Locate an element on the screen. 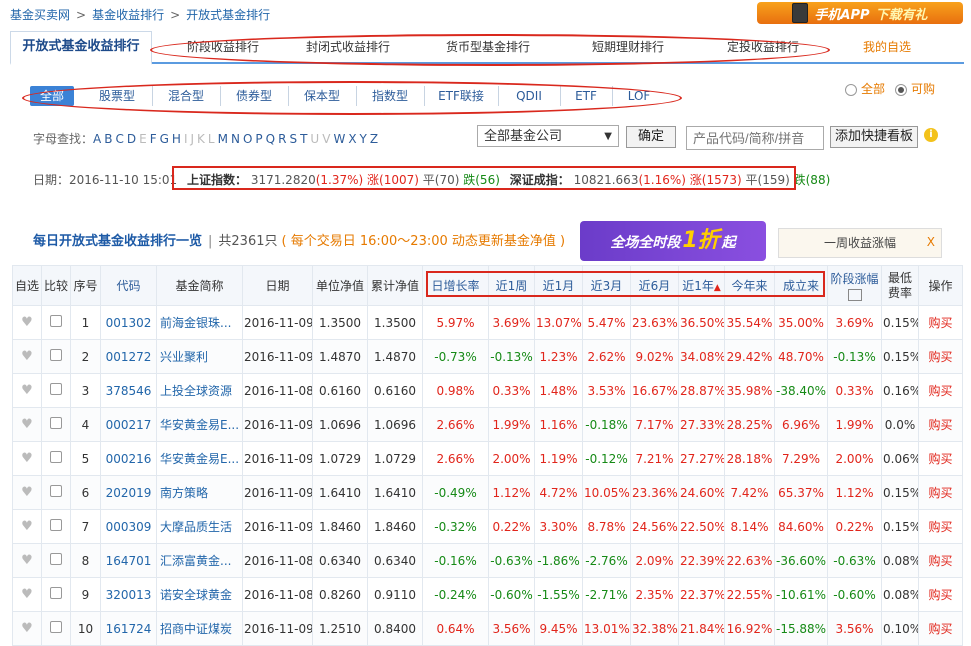 This screenshot has height=646, width=971. letter-e: E is located at coordinates (143, 139).